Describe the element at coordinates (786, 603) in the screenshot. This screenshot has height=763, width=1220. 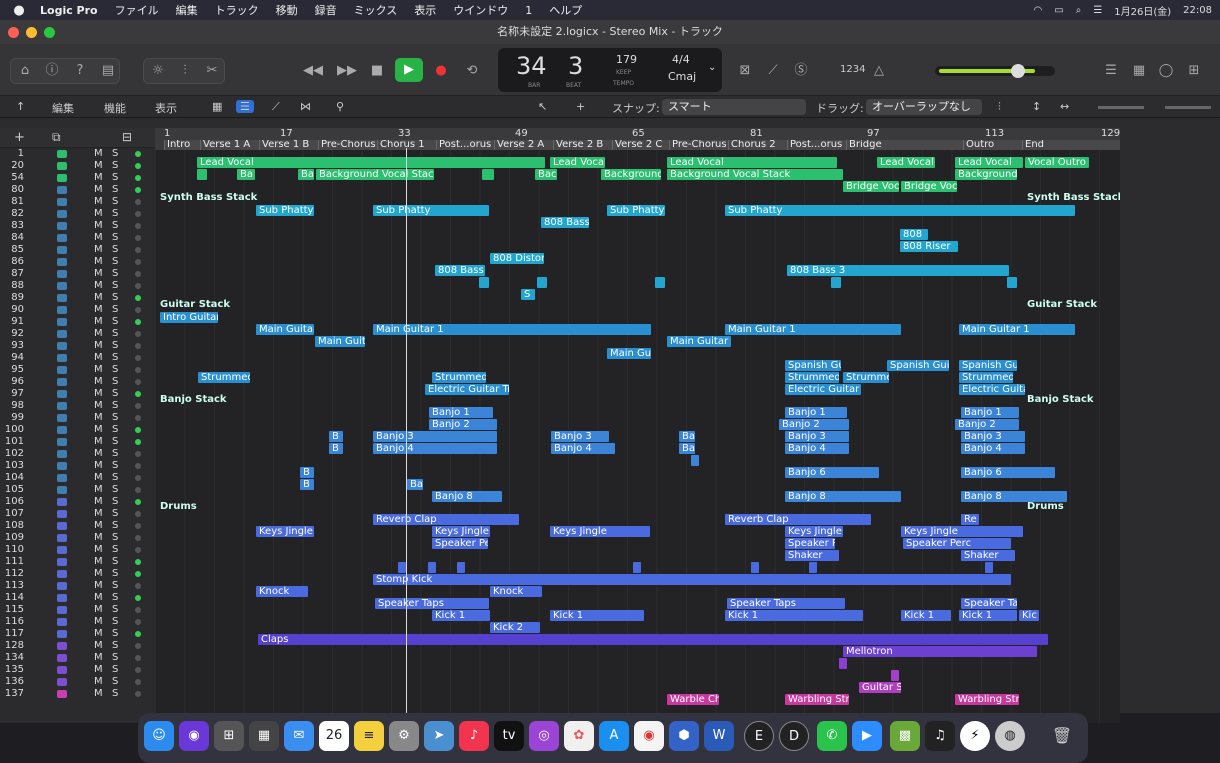
I see `region: Speaker Taps` at that location.